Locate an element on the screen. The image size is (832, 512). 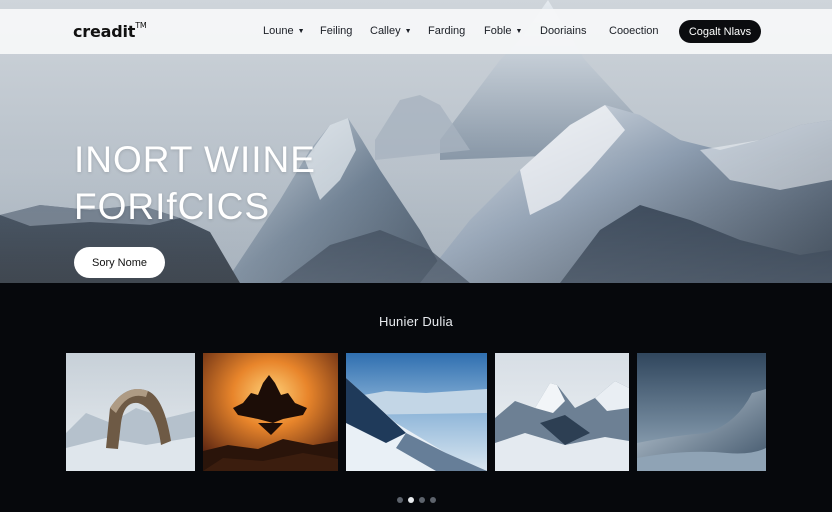
hero-title: INORT WIINE FORIfCICS is located at coordinates (195, 183).